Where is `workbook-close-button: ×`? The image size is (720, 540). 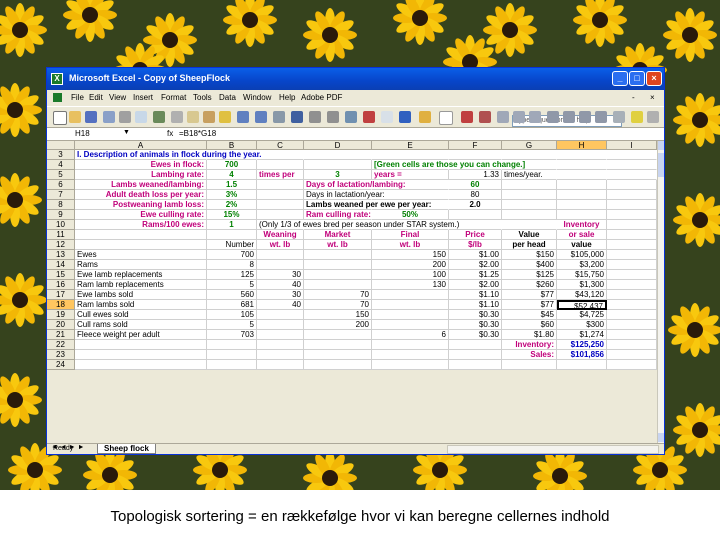
workbook-close-button: × is located at coordinates (652, 97).